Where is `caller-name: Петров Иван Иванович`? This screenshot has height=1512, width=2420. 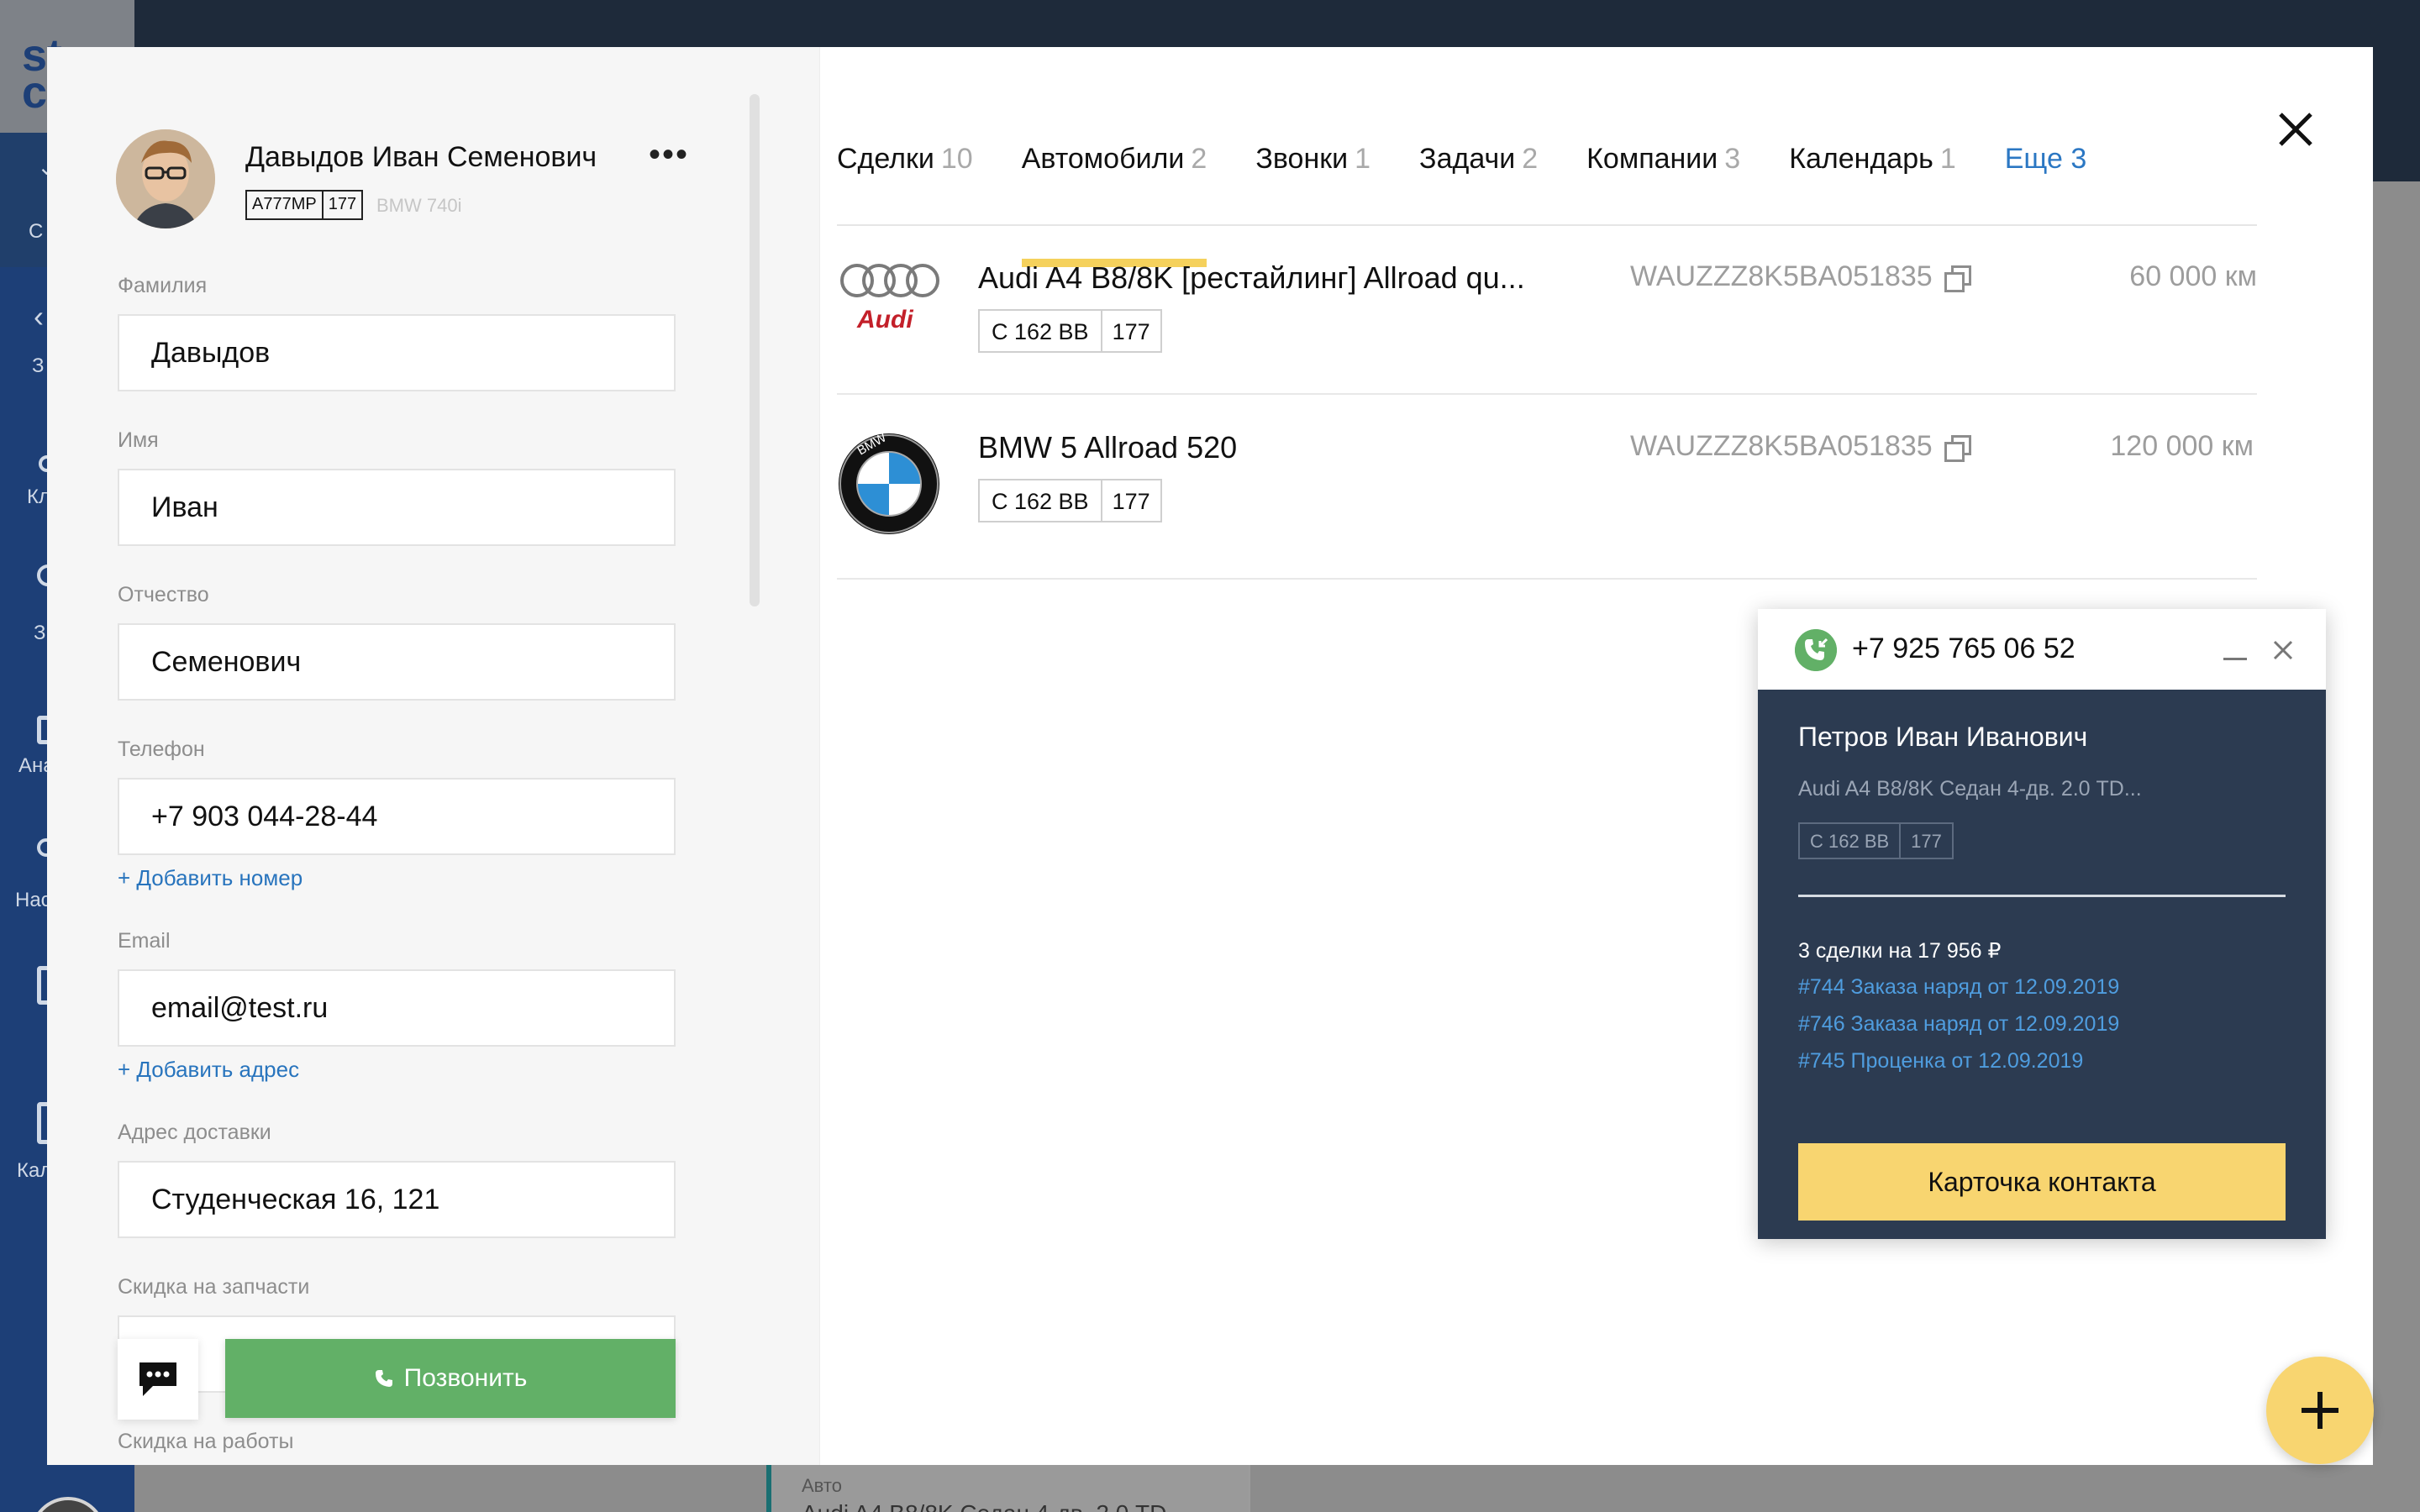
caller-name: Петров Иван Иванович is located at coordinates (1943, 737).